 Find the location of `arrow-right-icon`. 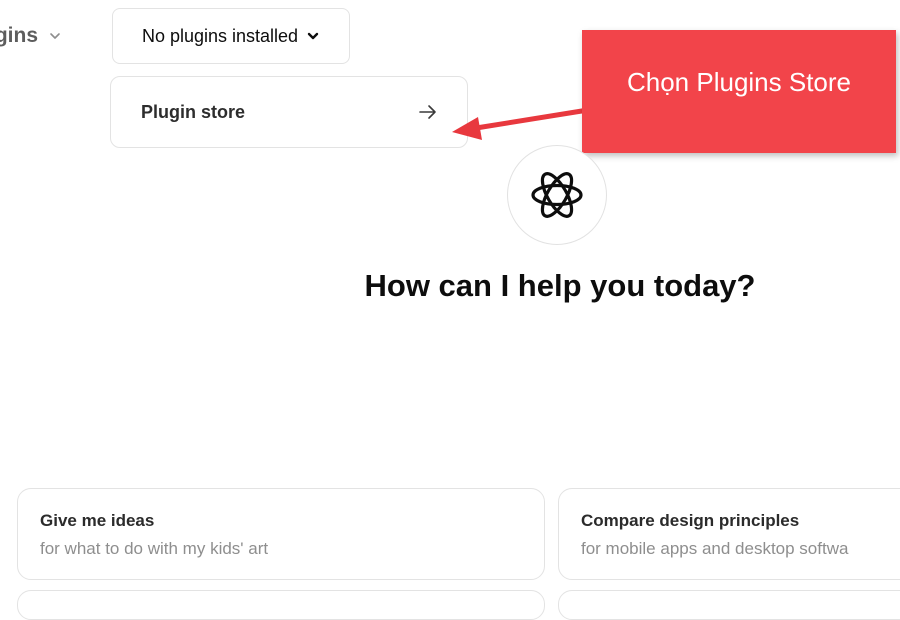

arrow-right-icon is located at coordinates (427, 112).